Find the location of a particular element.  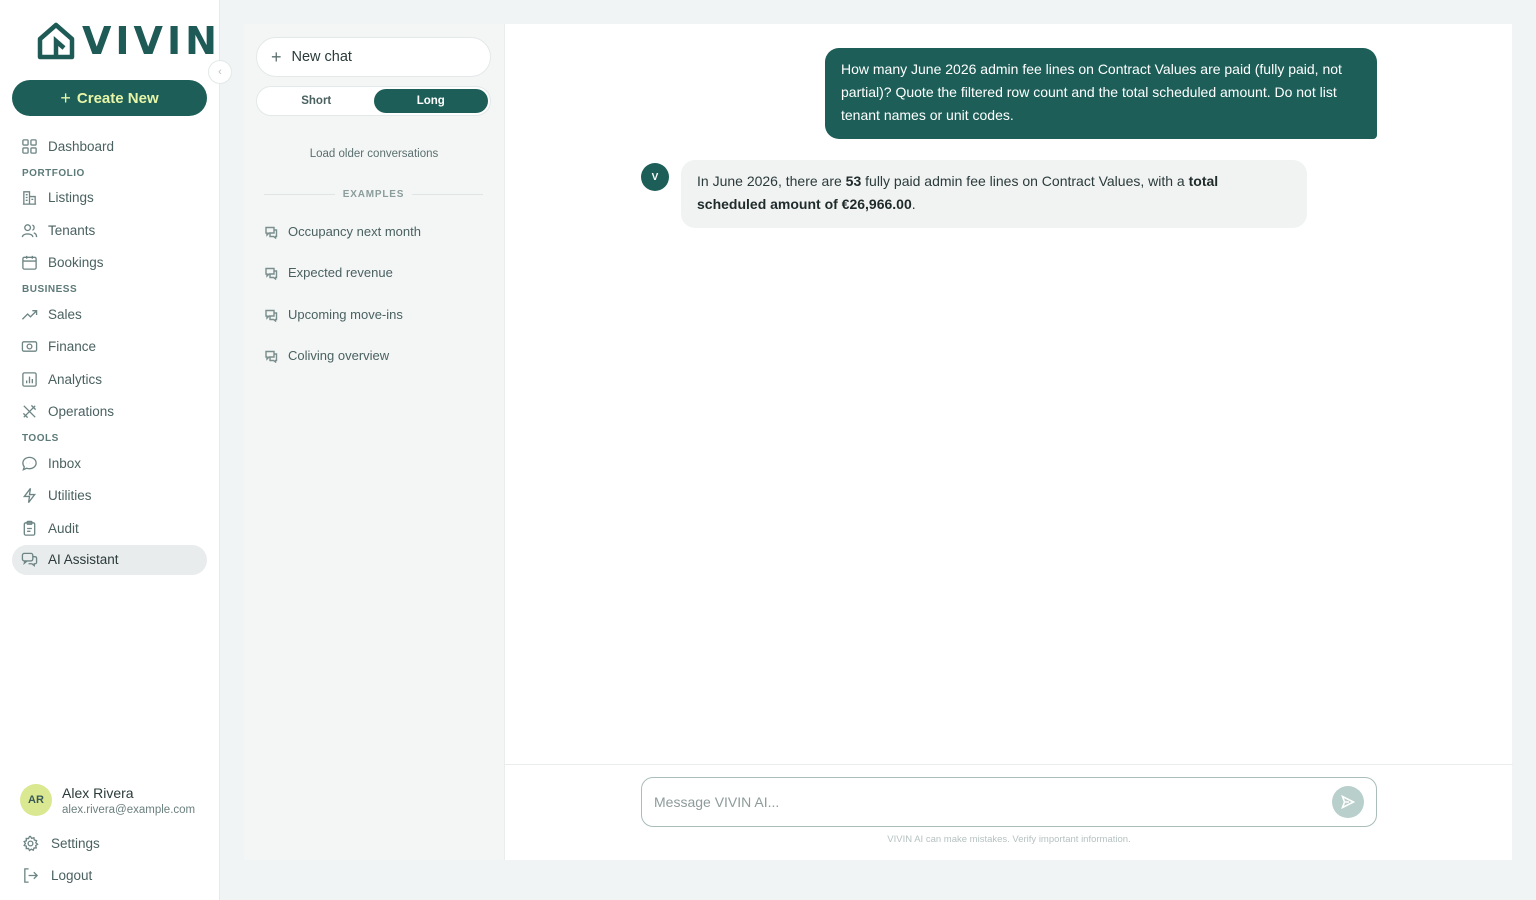

users-icon is located at coordinates (29, 230).